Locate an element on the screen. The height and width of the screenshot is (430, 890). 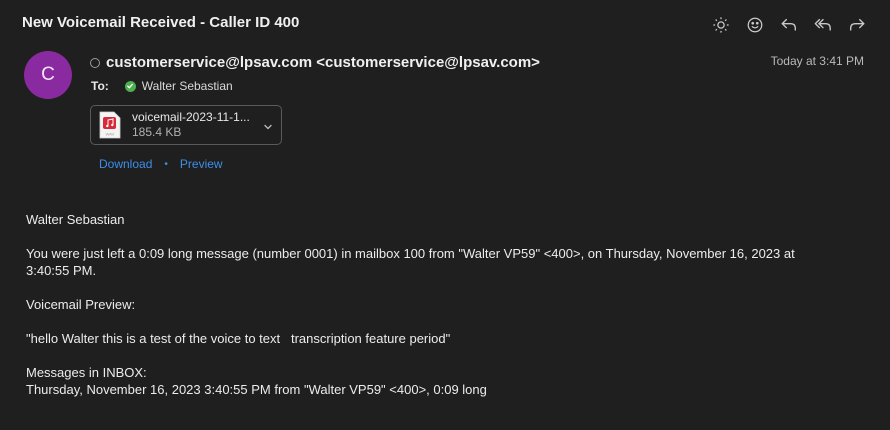
download-link: Download is located at coordinates (125, 164).